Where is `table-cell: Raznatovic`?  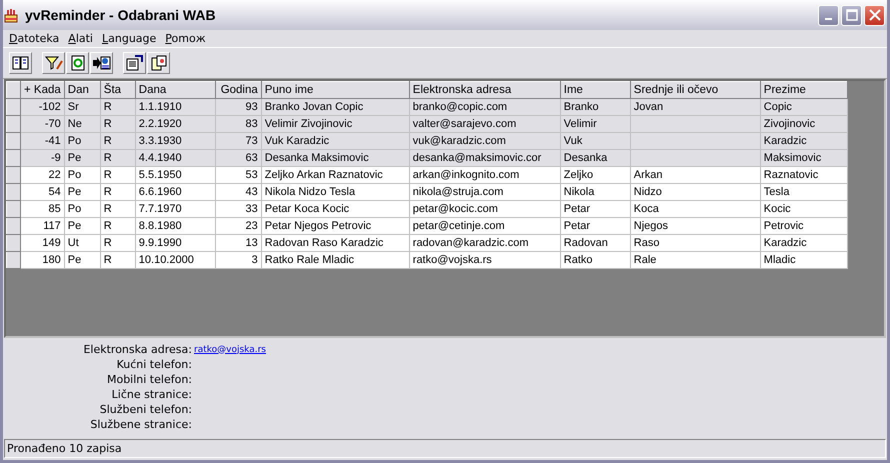 table-cell: Raznatovic is located at coordinates (804, 175).